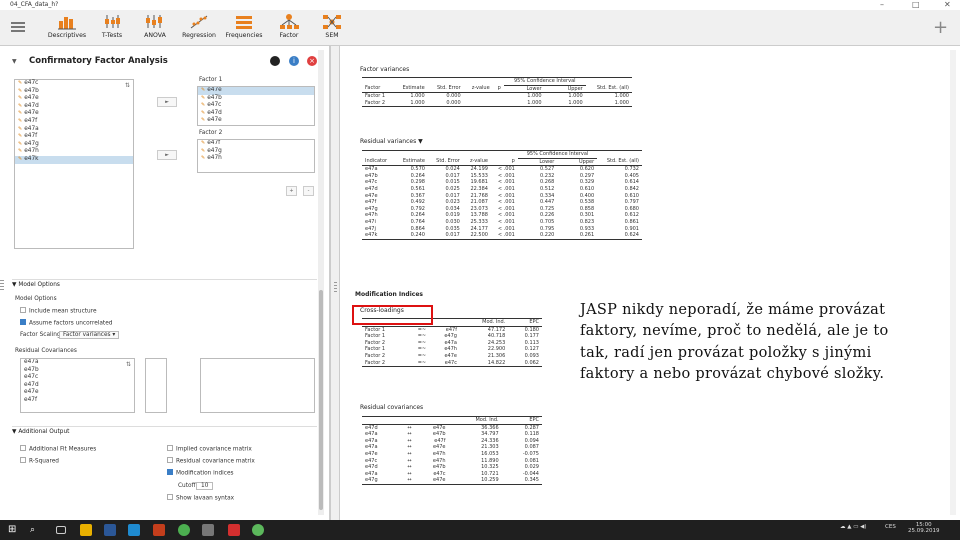 The width and height of the screenshot is (960, 540). What do you see at coordinates (77, 378) in the screenshot?
I see `list-item: e47c` at bounding box center [77, 378].